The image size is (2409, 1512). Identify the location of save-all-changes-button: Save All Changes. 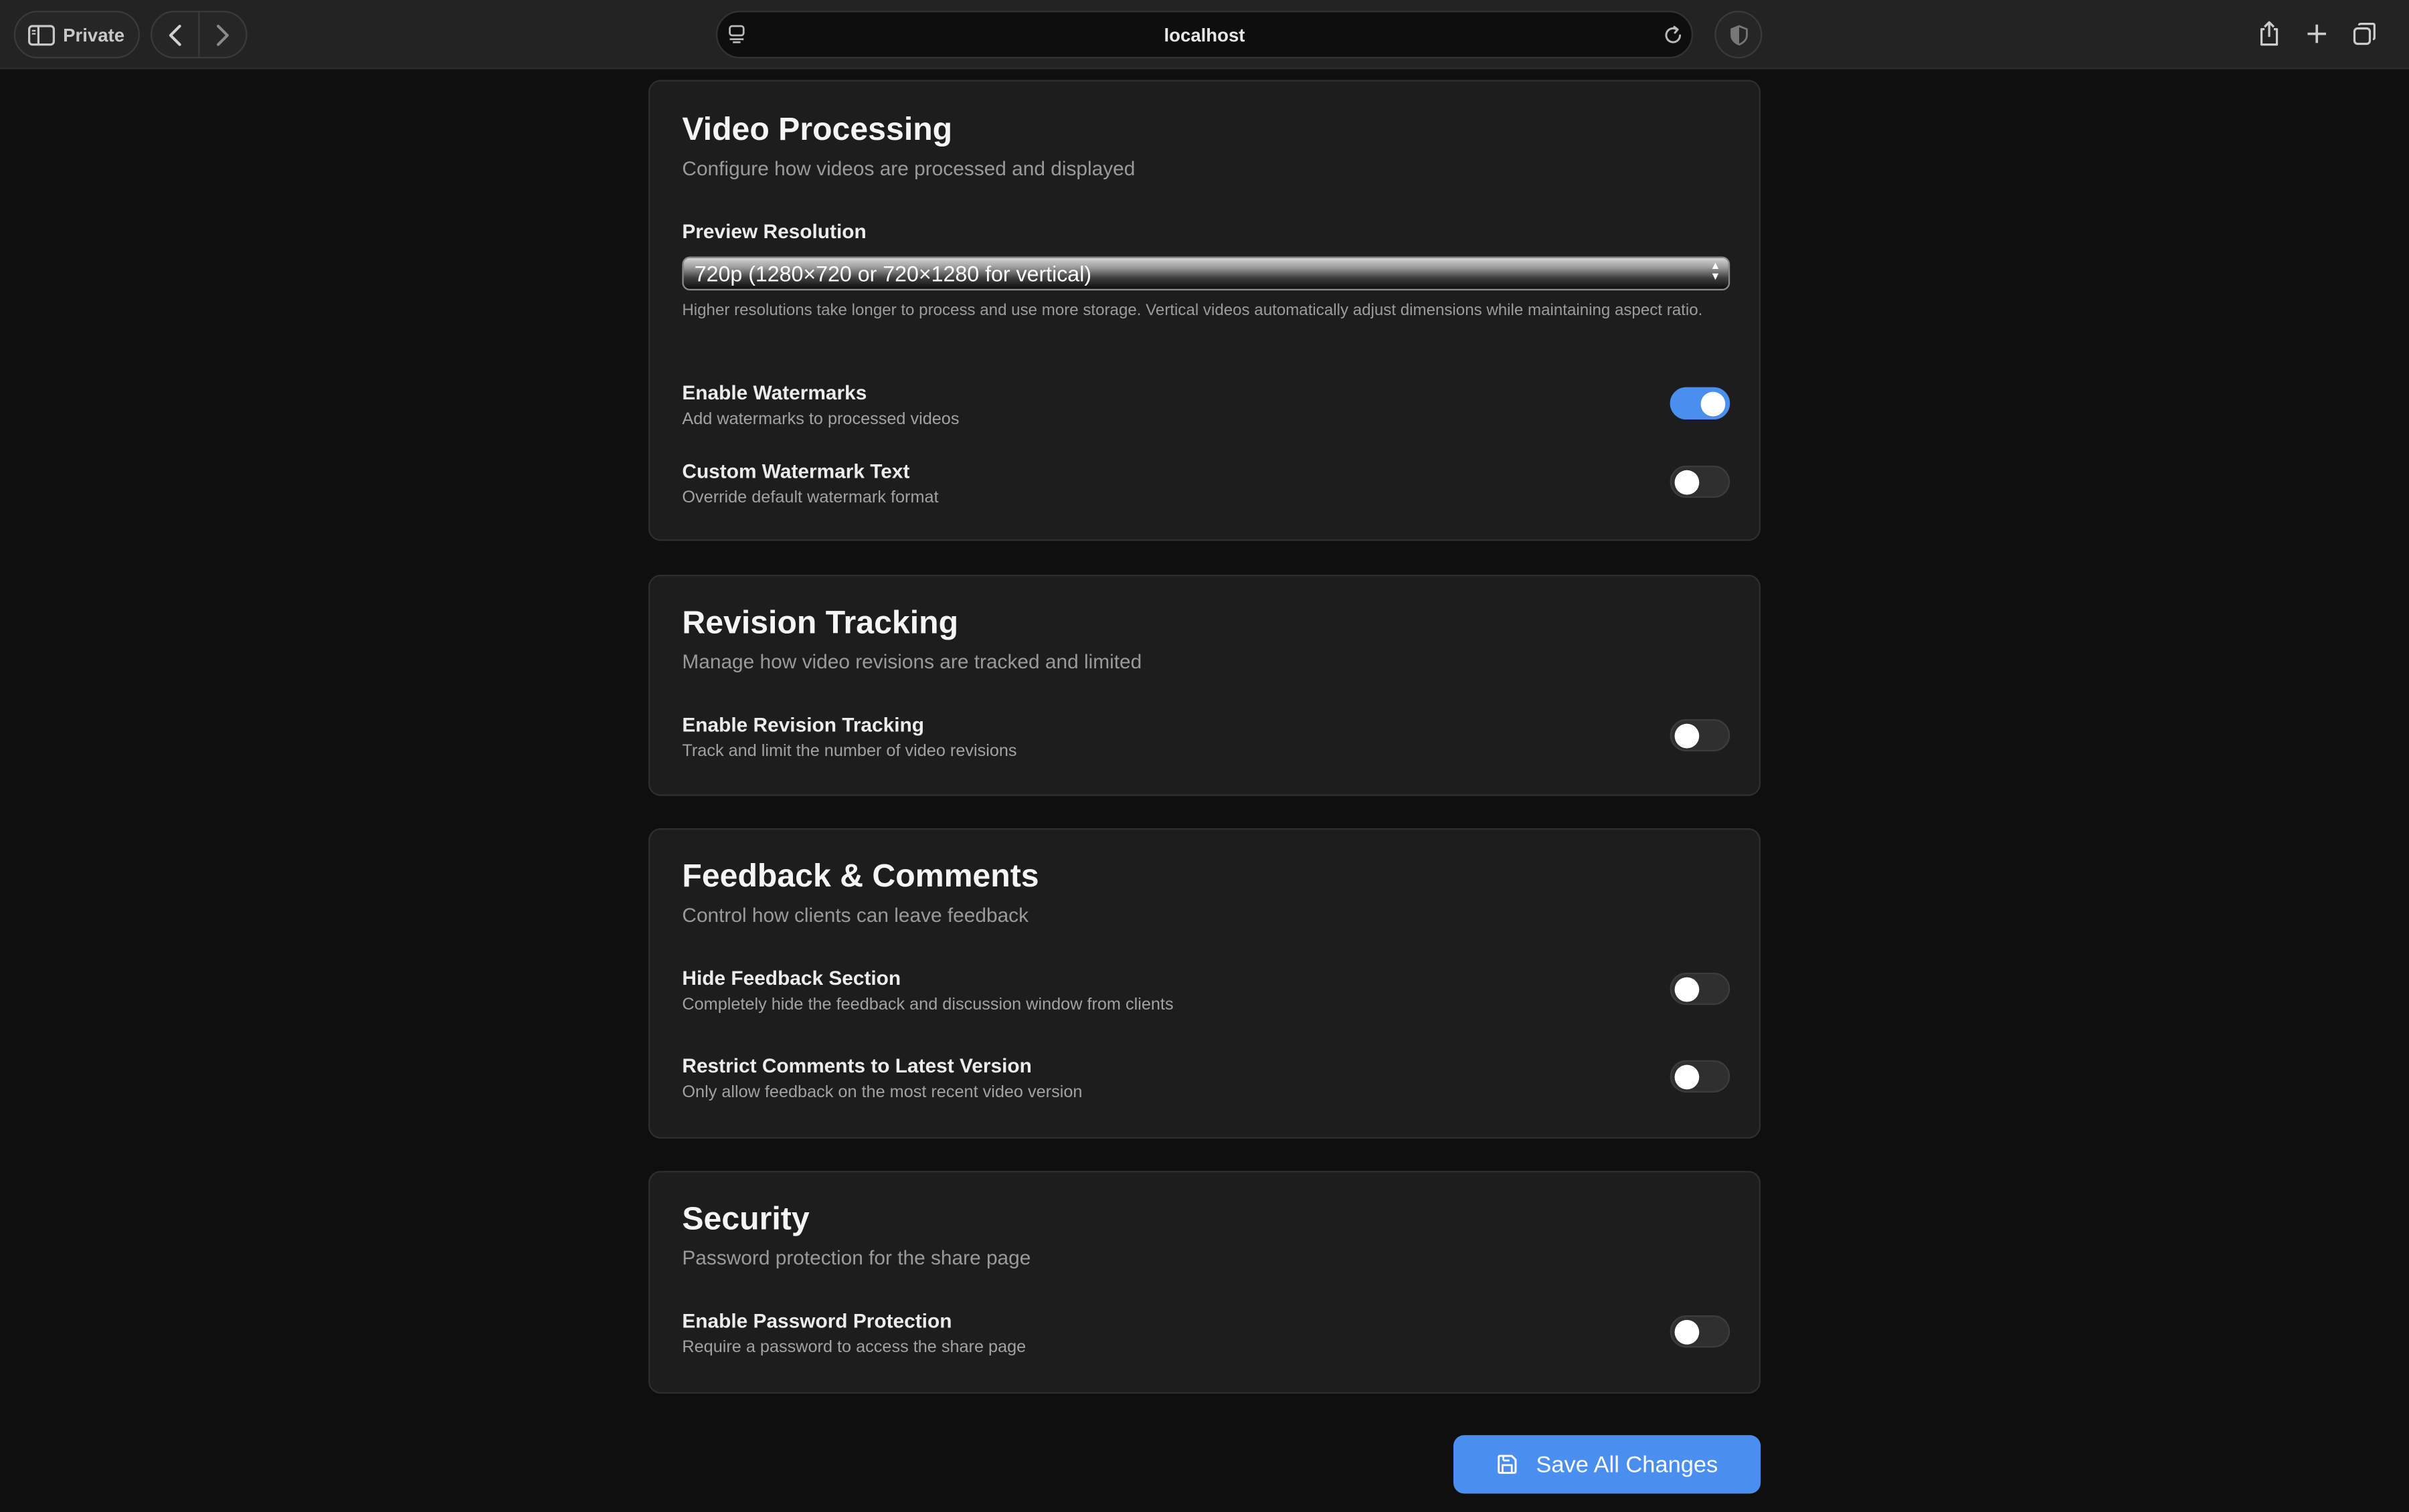
(1607, 1464).